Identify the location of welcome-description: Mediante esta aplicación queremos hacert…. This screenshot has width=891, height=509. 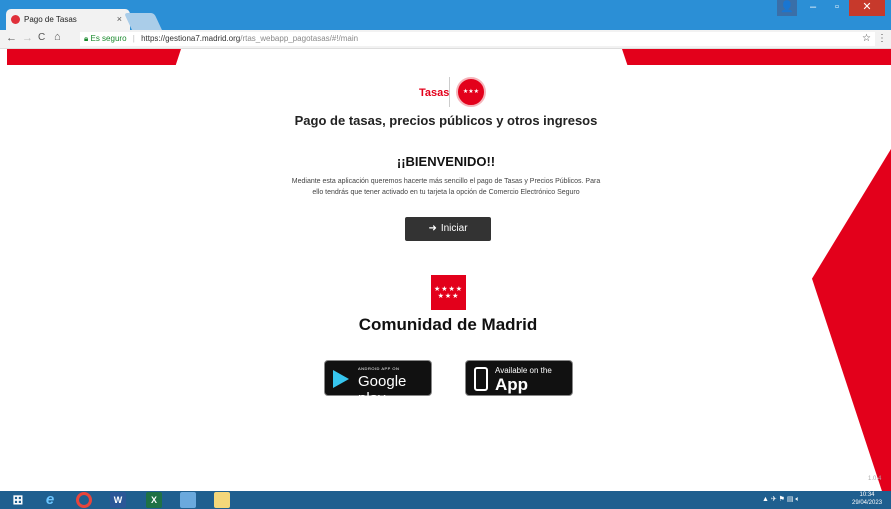
(446, 187).